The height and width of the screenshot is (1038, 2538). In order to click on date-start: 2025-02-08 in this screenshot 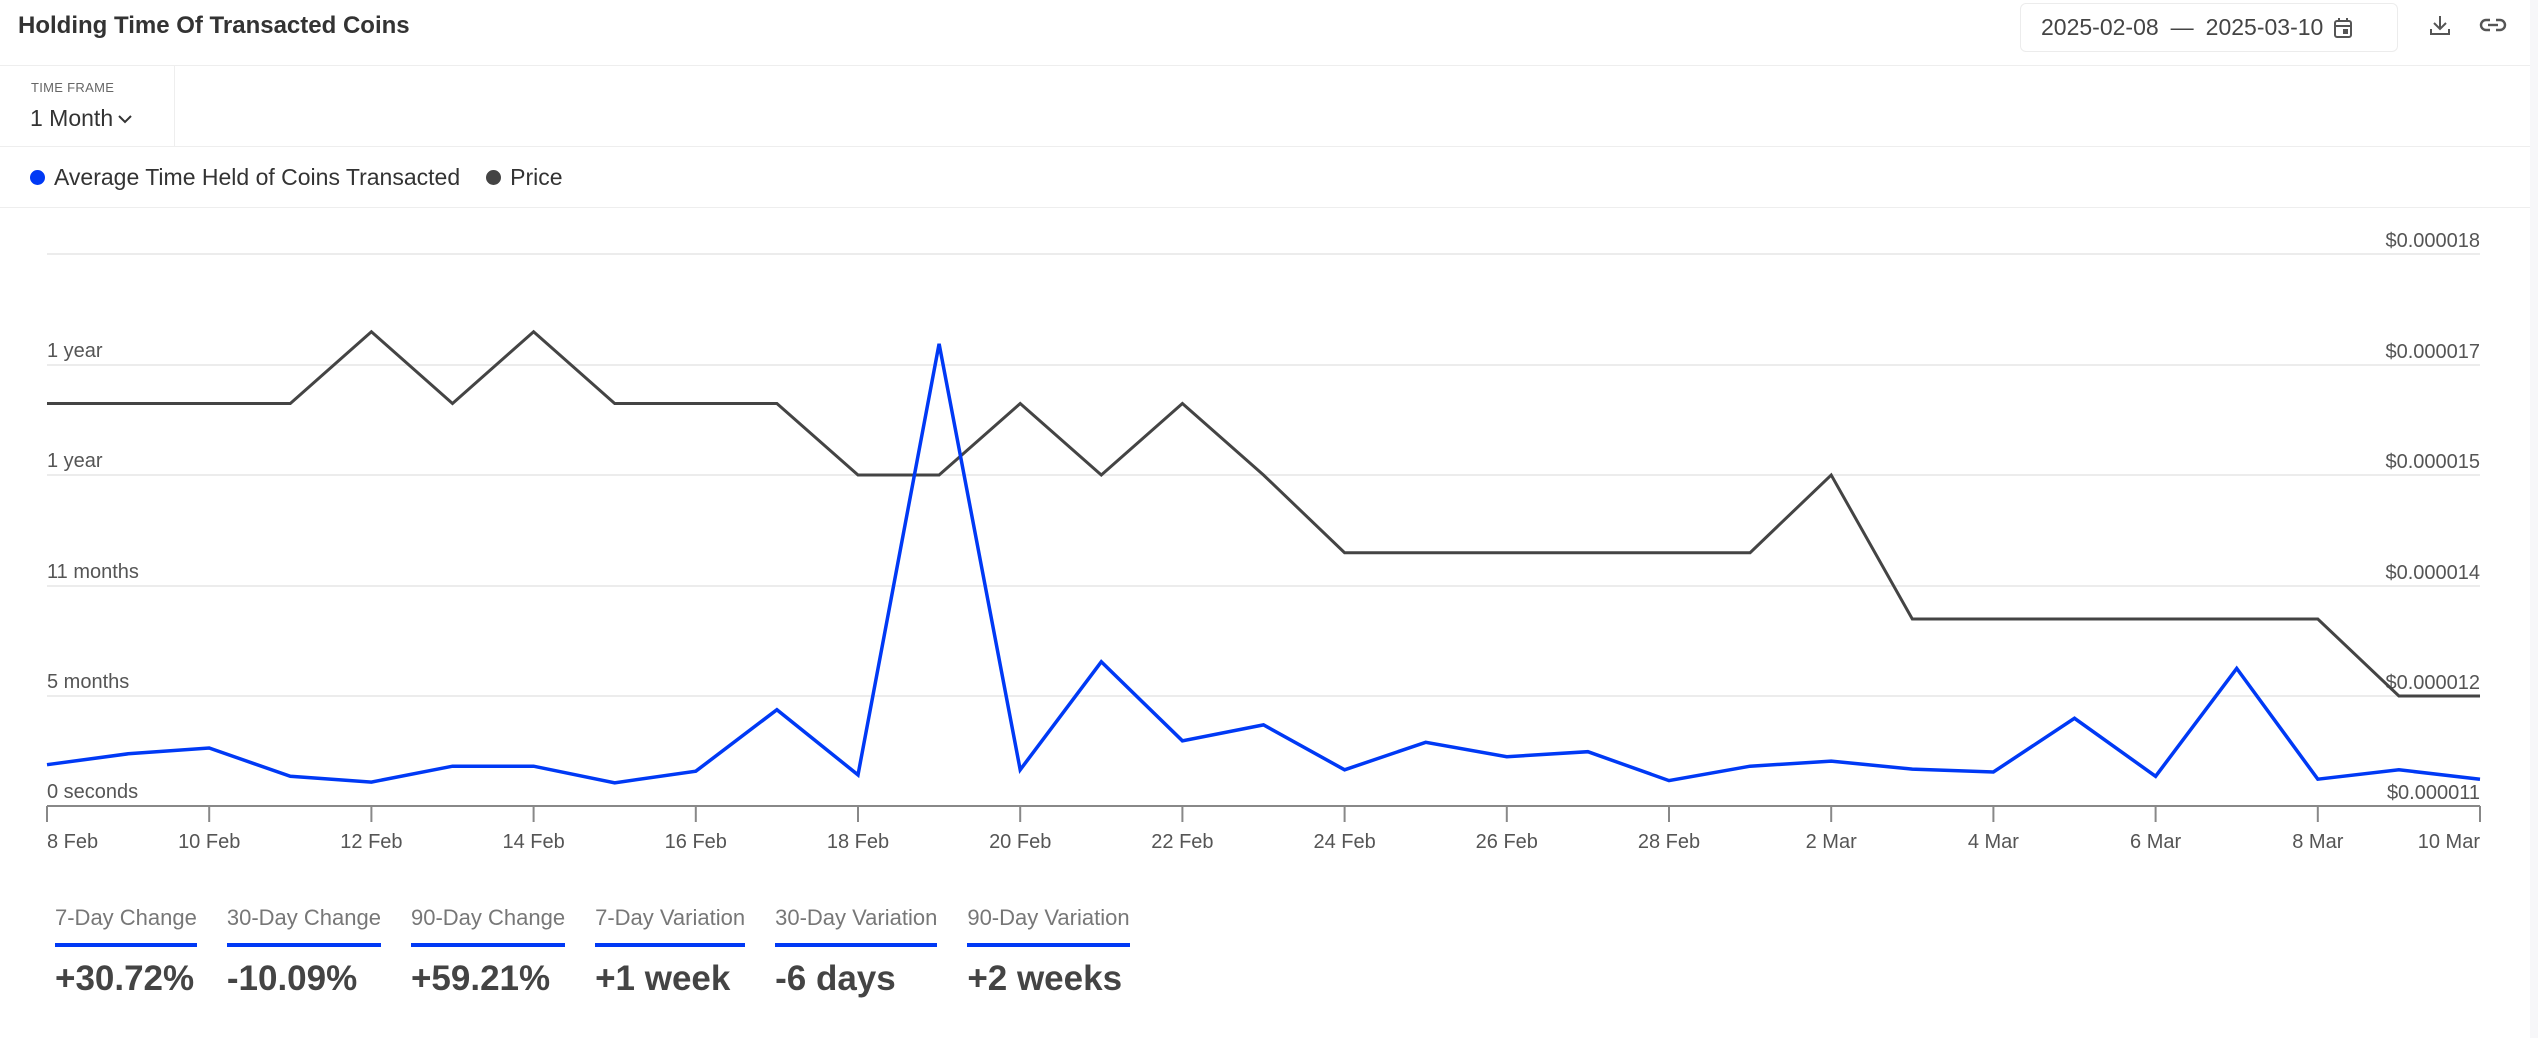, I will do `click(2100, 27)`.